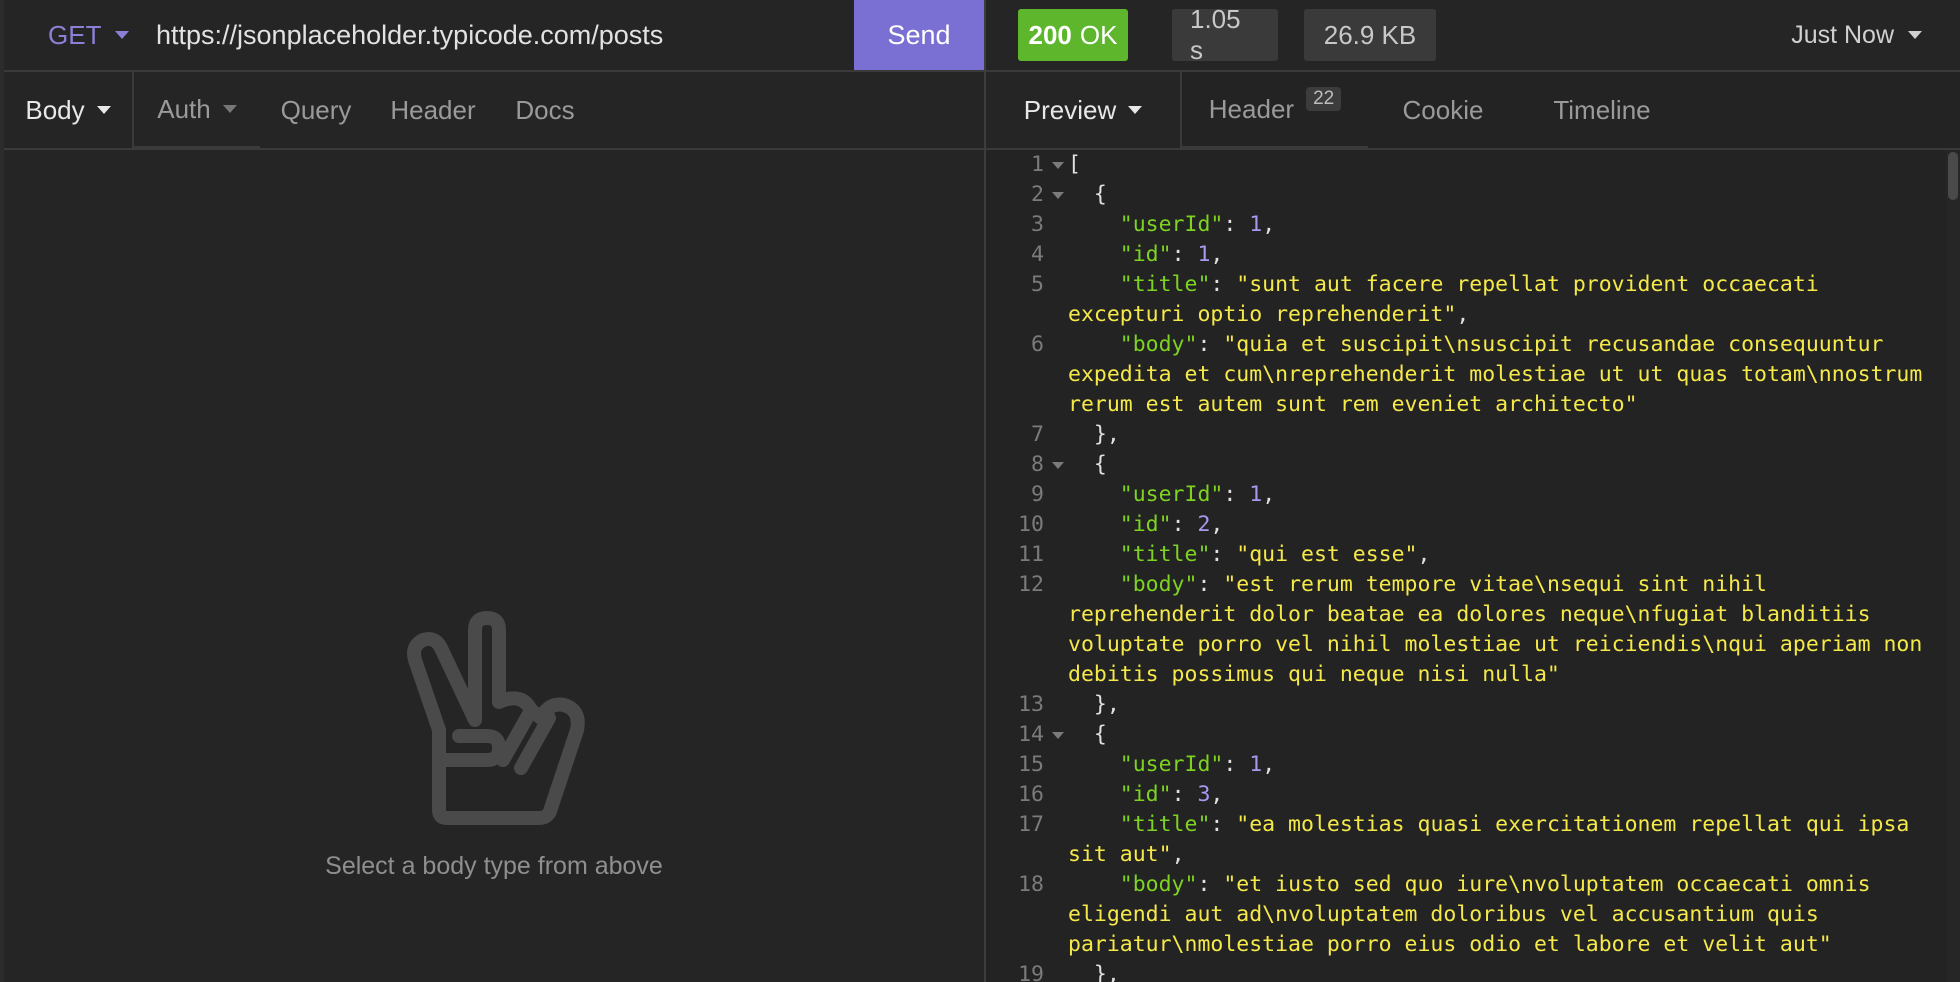 The width and height of the screenshot is (1960, 982). Describe the element at coordinates (1031, 524) in the screenshot. I see `line-number: 10` at that location.